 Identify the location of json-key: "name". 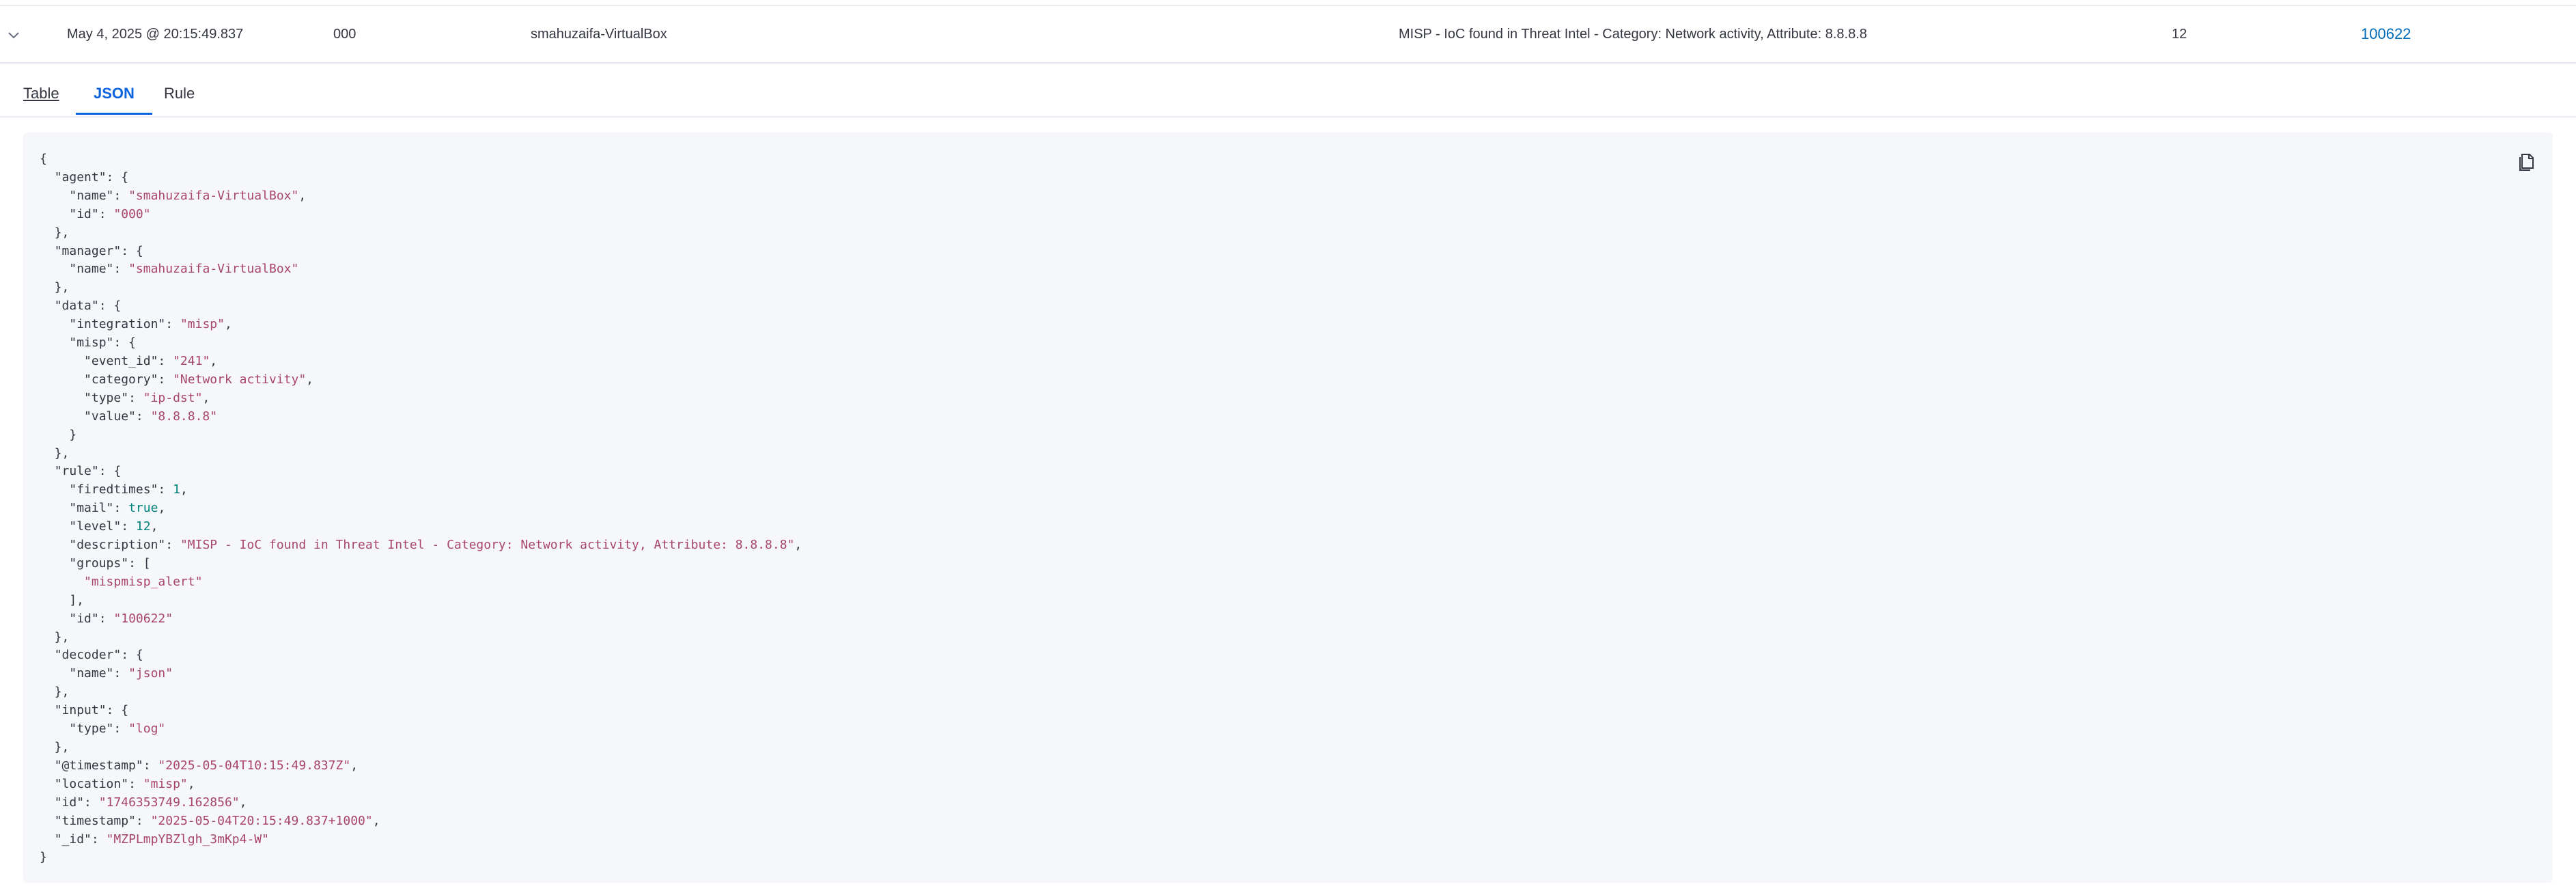
(92, 673).